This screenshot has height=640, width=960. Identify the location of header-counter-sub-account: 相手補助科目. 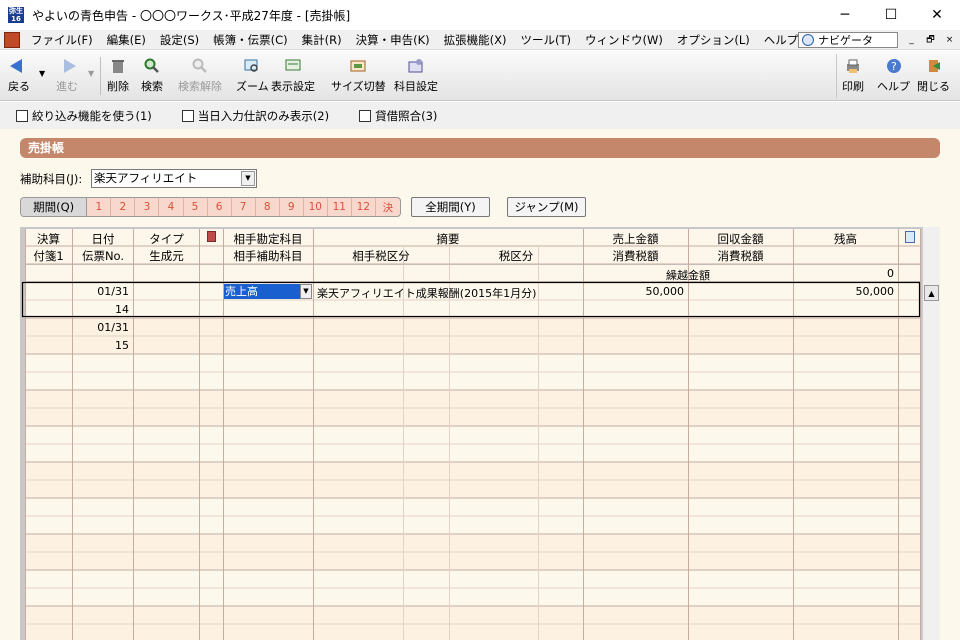
(268, 256).